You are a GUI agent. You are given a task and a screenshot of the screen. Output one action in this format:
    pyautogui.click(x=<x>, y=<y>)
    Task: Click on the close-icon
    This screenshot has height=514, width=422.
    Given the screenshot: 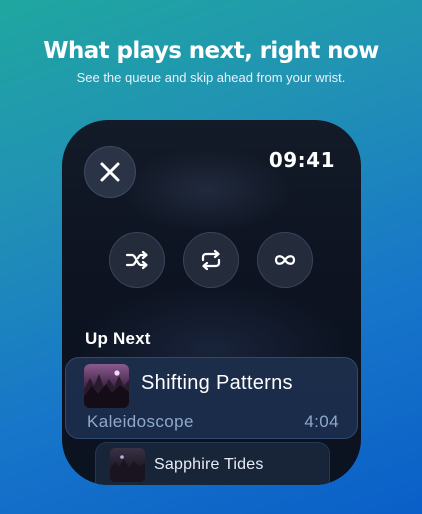 What is the action you would take?
    pyautogui.click(x=110, y=172)
    